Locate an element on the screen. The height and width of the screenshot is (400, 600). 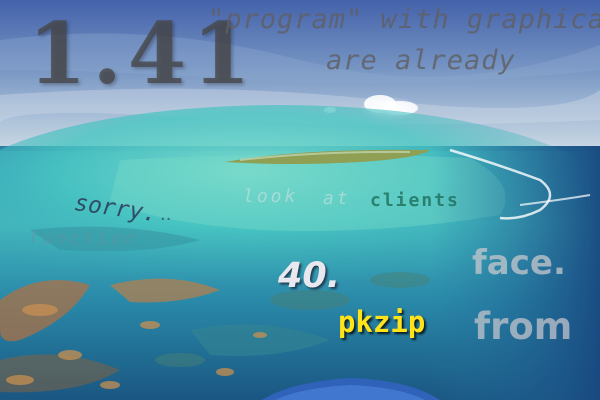
function-text: function is located at coordinates (83, 238).